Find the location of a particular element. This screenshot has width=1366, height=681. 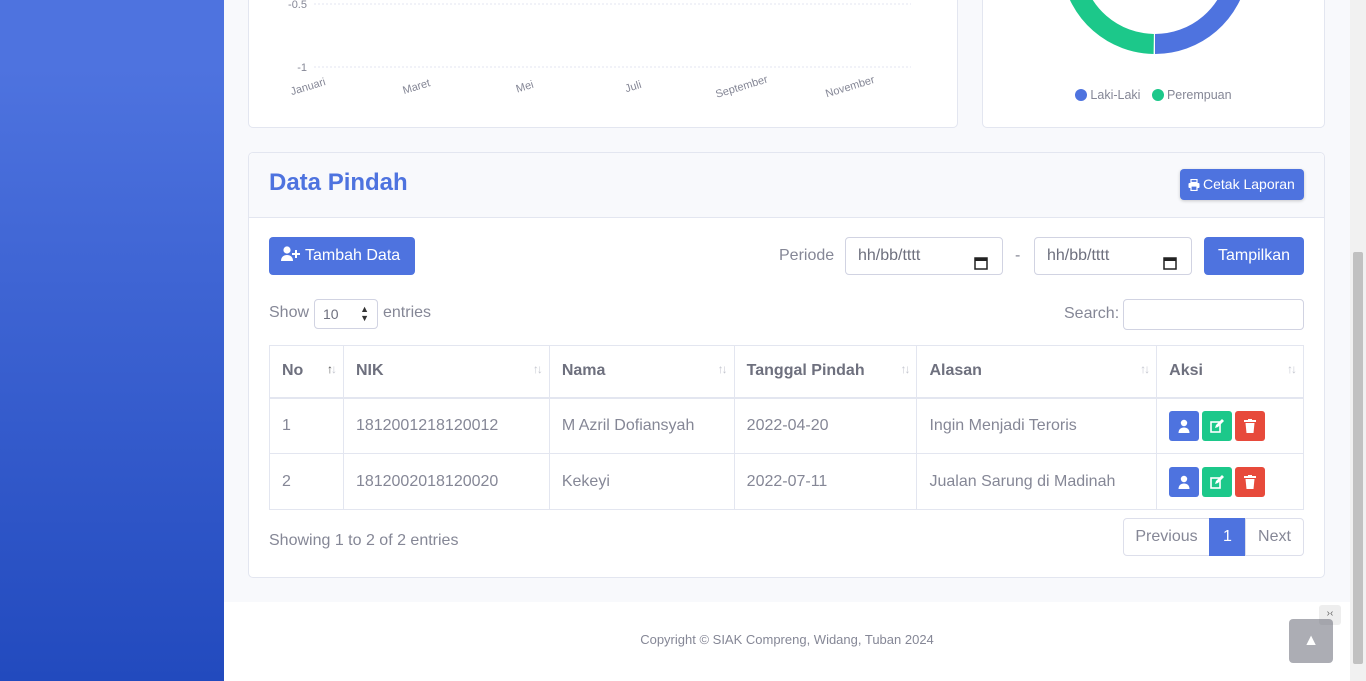

pagination-page-1: 1 is located at coordinates (1227, 537).